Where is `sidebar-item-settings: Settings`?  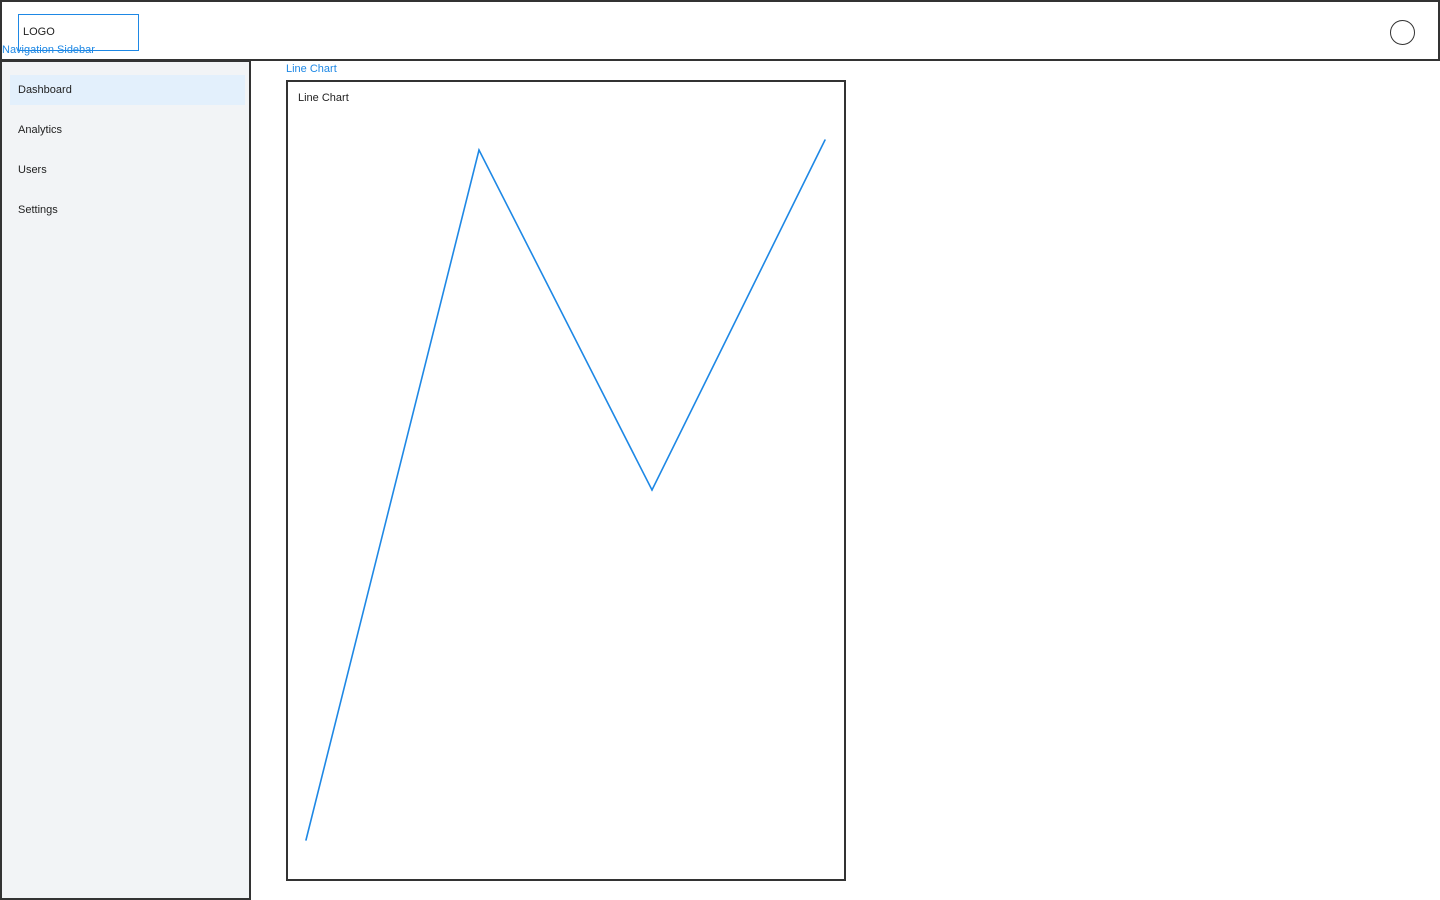
sidebar-item-settings: Settings is located at coordinates (127, 210).